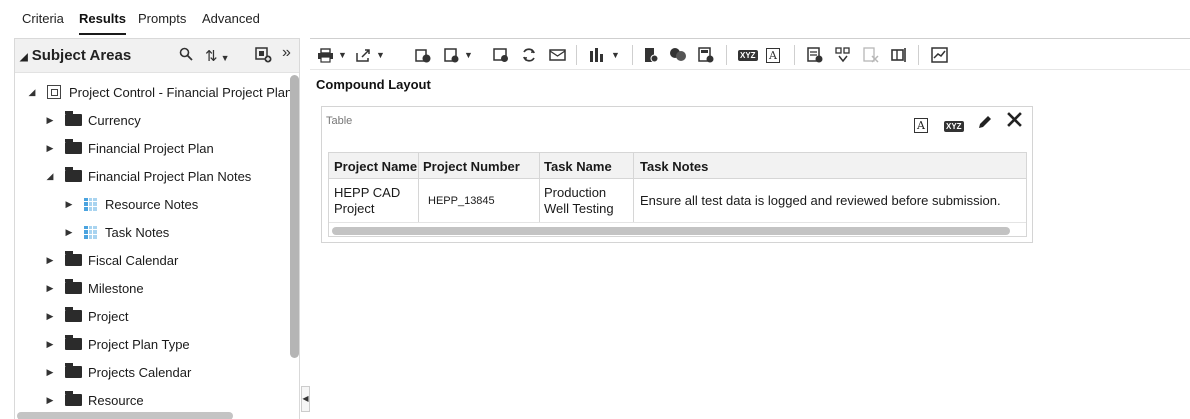 The height and width of the screenshot is (419, 1190). I want to click on tree-item-task-notes: ▶ Task Notes, so click(116, 232).